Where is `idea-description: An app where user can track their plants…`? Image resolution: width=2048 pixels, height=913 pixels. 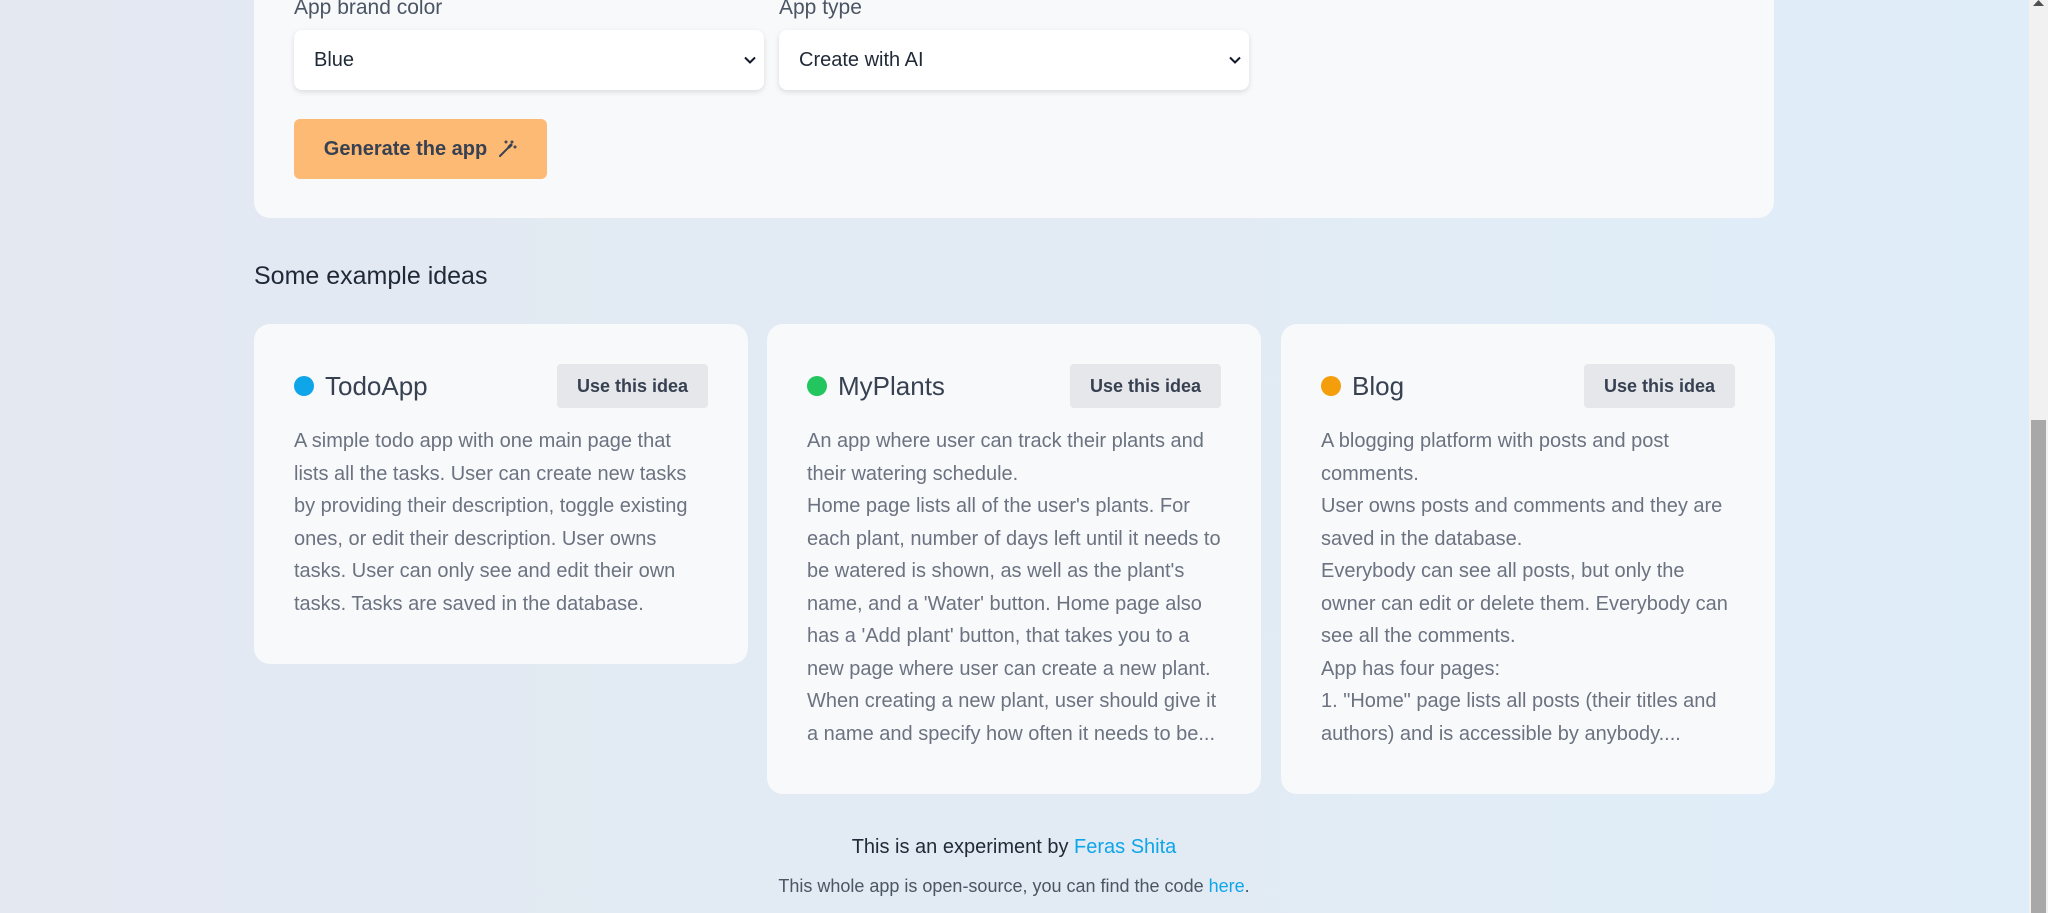
idea-description: An app where user can track their plants… is located at coordinates (1014, 587).